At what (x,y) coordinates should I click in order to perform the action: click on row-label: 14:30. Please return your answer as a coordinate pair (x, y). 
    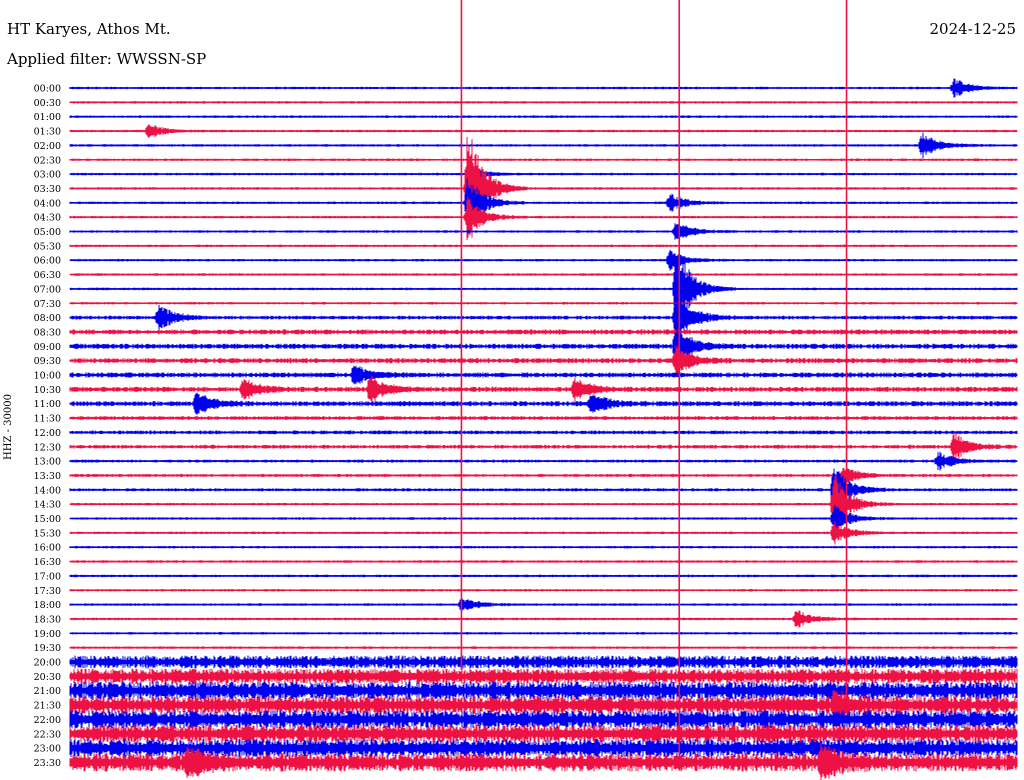
    Looking at the image, I should click on (47, 505).